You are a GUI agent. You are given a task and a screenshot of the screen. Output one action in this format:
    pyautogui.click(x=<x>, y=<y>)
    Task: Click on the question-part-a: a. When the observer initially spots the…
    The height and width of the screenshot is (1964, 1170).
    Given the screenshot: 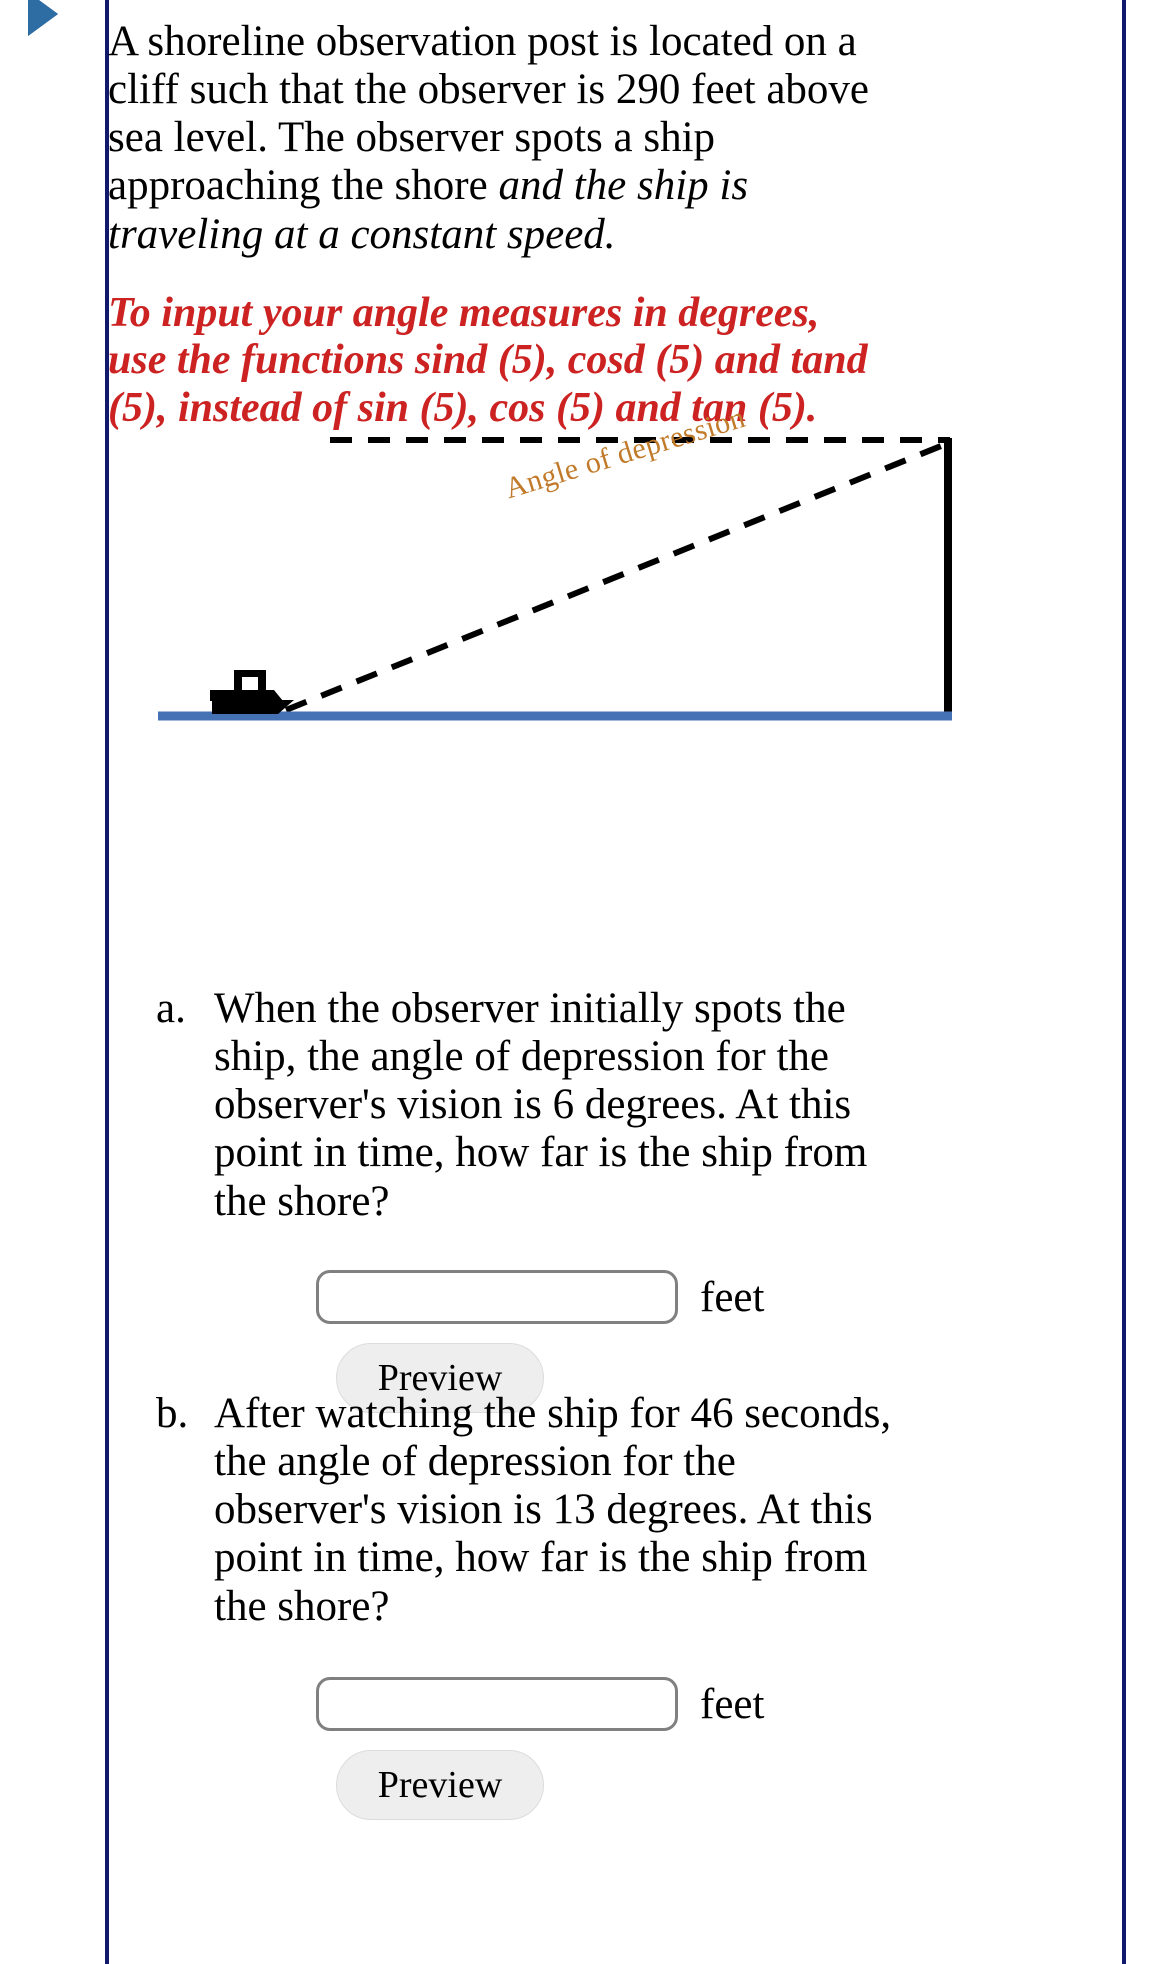 What is the action you would take?
    pyautogui.click(x=636, y=1105)
    